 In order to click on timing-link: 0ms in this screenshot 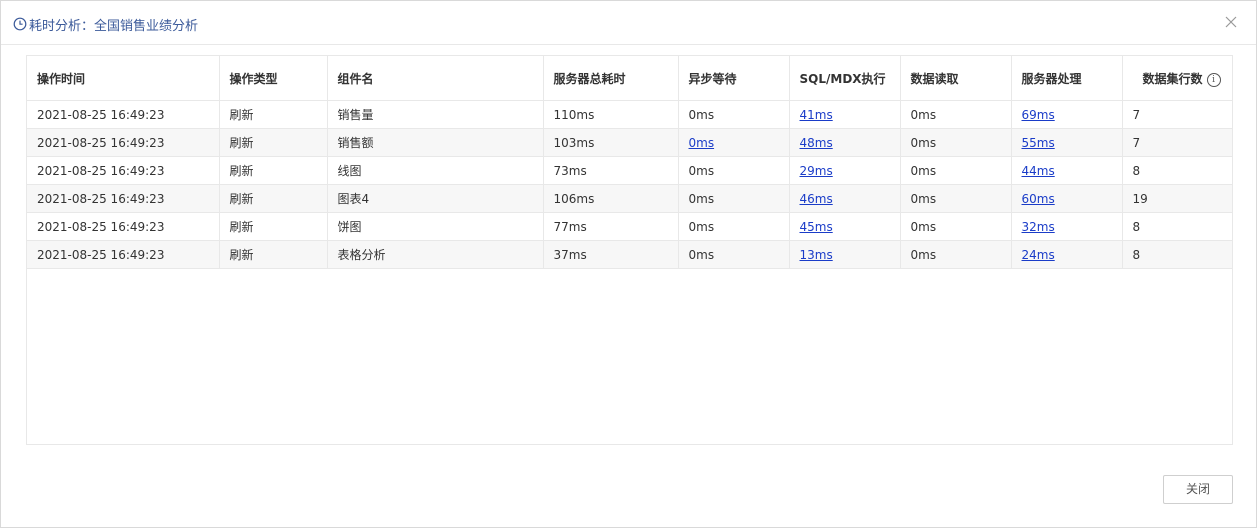, I will do `click(702, 143)`.